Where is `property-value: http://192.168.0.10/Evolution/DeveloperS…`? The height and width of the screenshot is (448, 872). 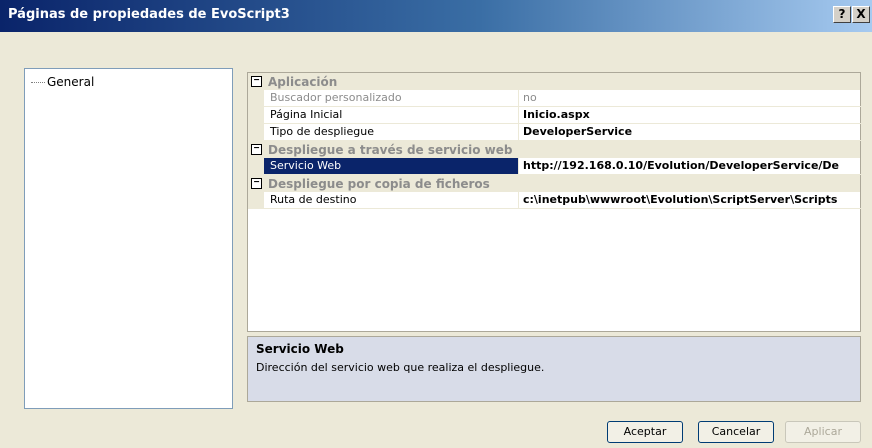 property-value: http://192.168.0.10/Evolution/DeveloperS… is located at coordinates (691, 166).